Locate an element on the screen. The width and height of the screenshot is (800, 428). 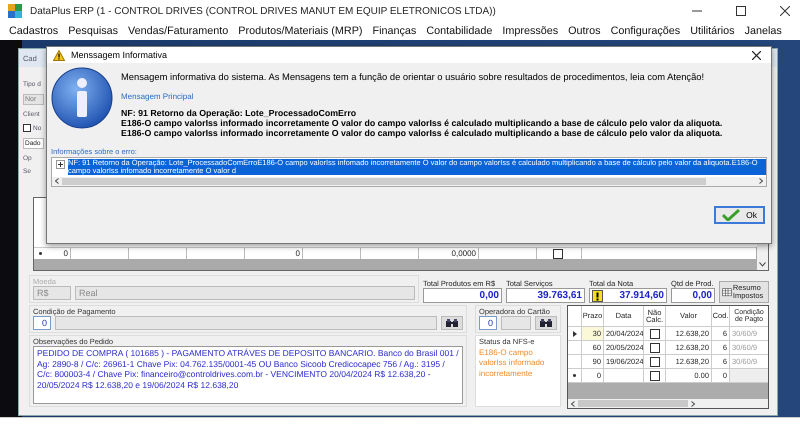
total-value: 37.914,60 is located at coordinates (642, 295).